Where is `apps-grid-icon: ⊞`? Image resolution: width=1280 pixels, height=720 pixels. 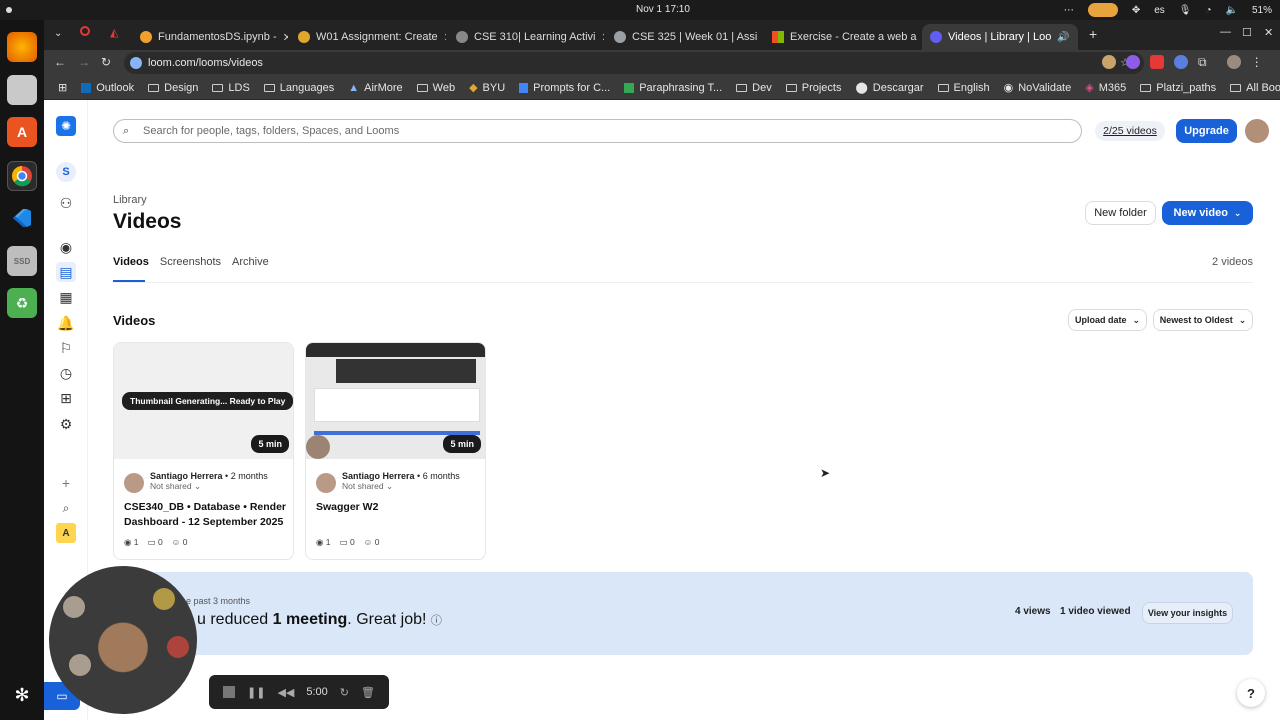 apps-grid-icon: ⊞ is located at coordinates (62, 87).